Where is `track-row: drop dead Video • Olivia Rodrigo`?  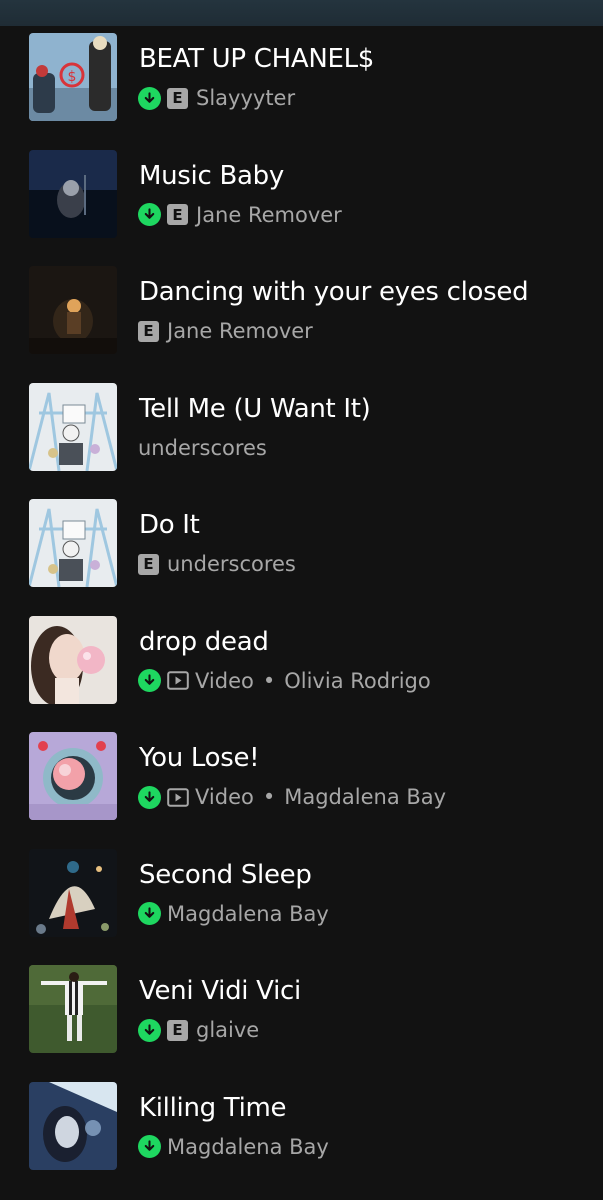 track-row: drop dead Video • Olivia Rodrigo is located at coordinates (301, 674).